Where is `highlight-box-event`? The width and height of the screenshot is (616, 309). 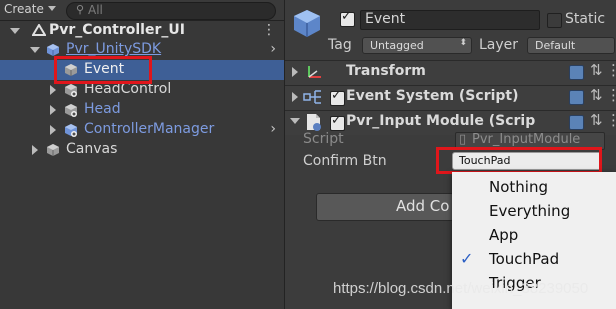
highlight-box-event is located at coordinates (103, 70).